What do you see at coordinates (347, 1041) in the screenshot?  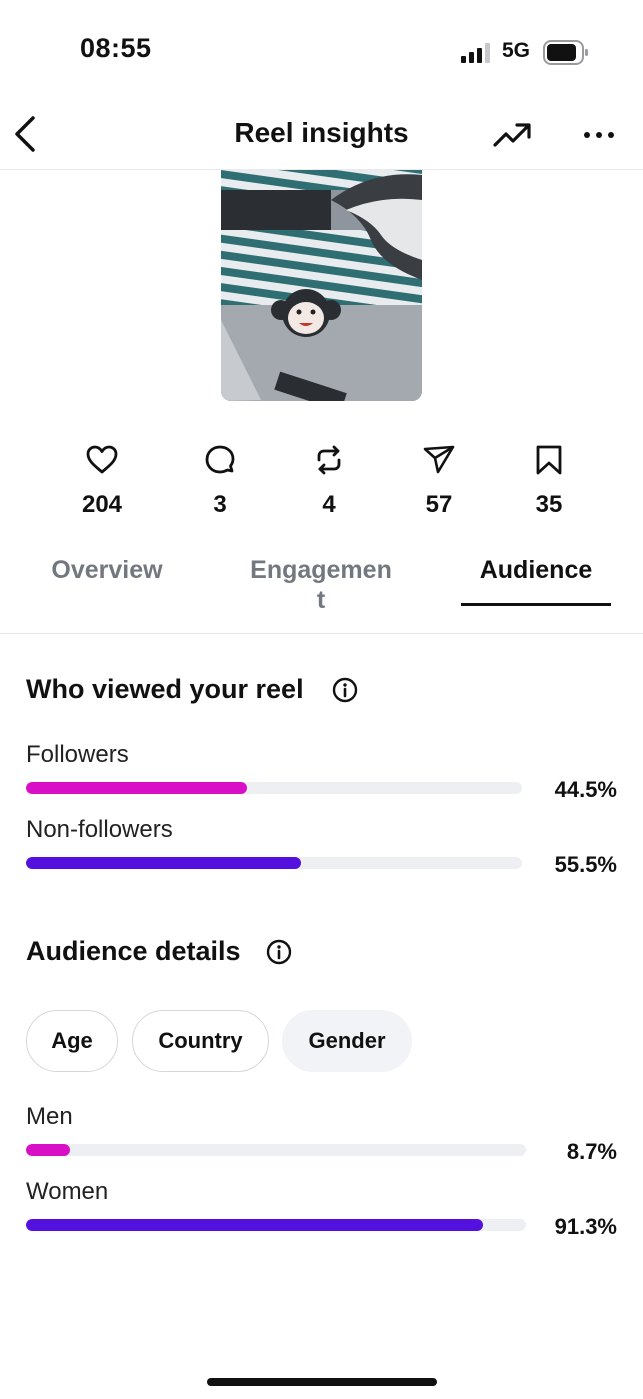 I see `filter-chip-gender: Gender` at bounding box center [347, 1041].